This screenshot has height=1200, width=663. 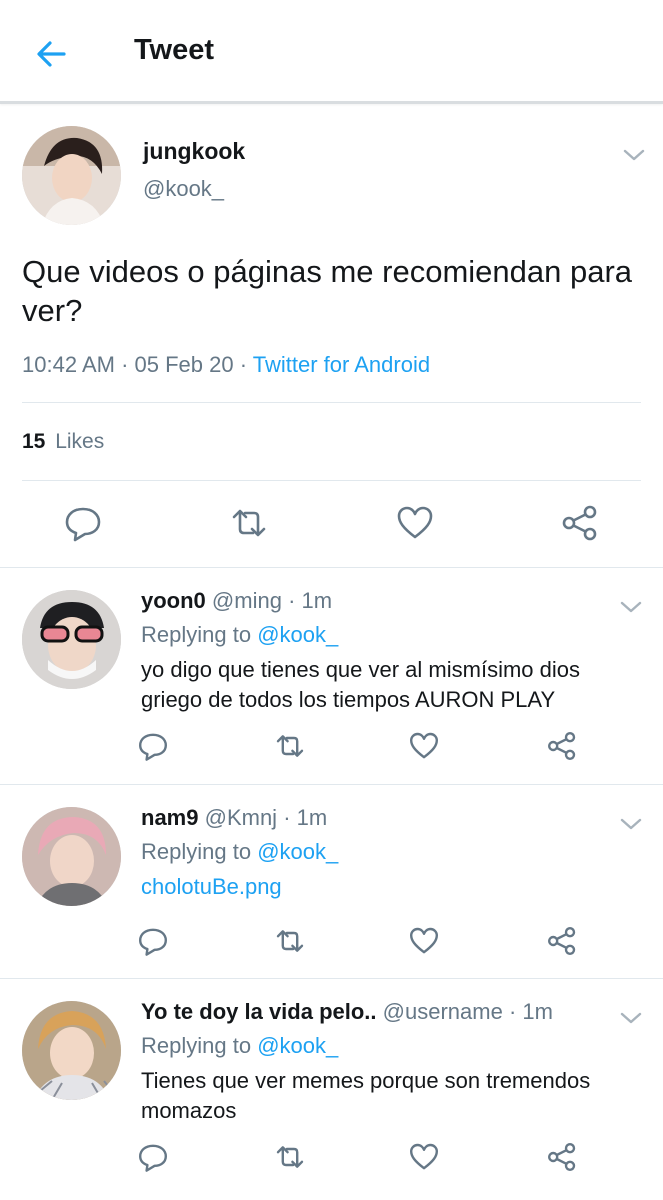 What do you see at coordinates (247, 600) in the screenshot?
I see `reply-author-handle: @ming` at bounding box center [247, 600].